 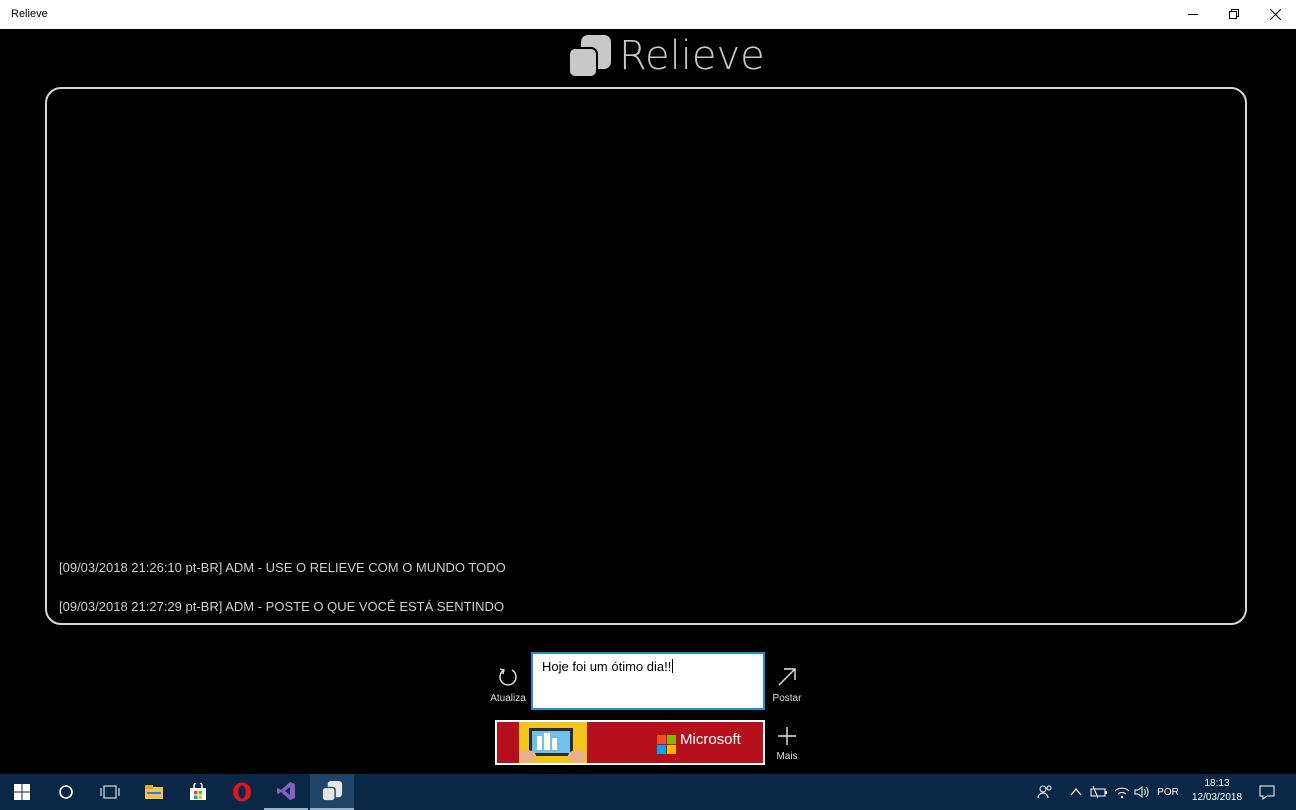 I want to click on ad-image, so click(x=552, y=742).